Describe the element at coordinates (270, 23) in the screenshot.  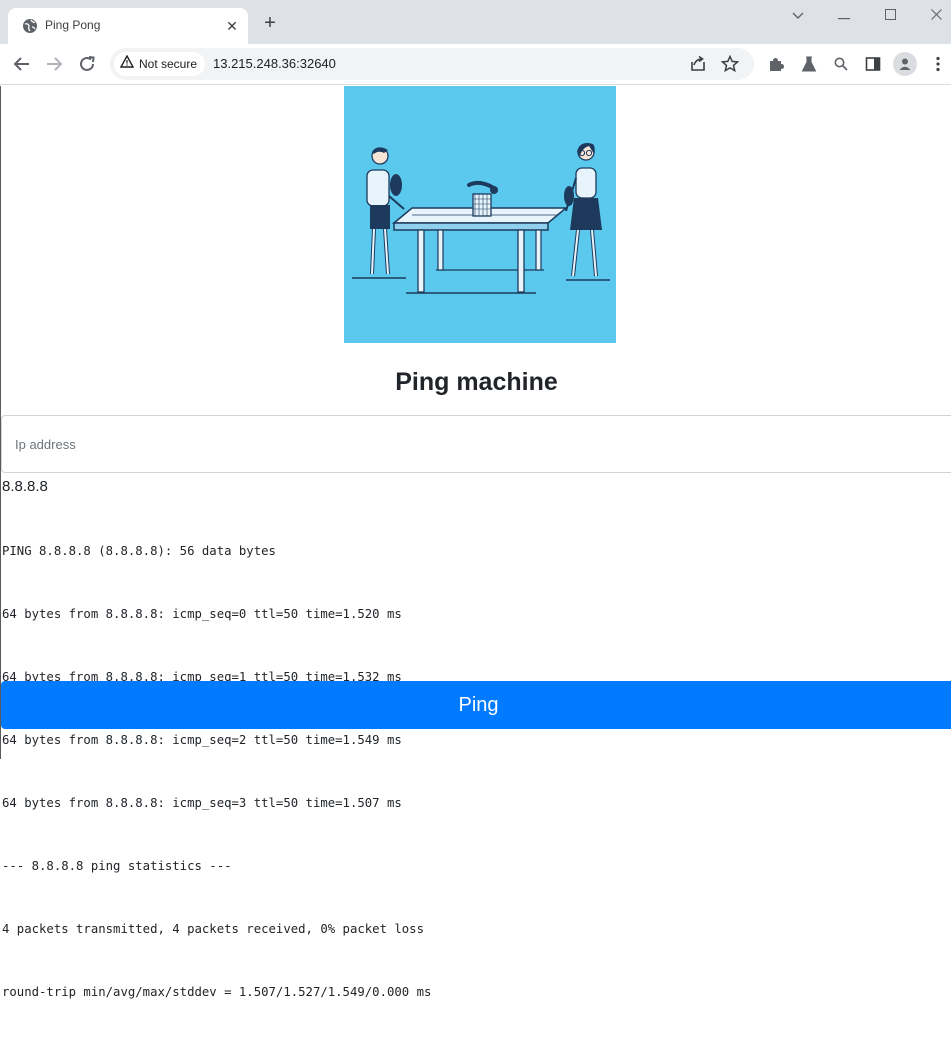
I see `new-tab-button: +` at that location.